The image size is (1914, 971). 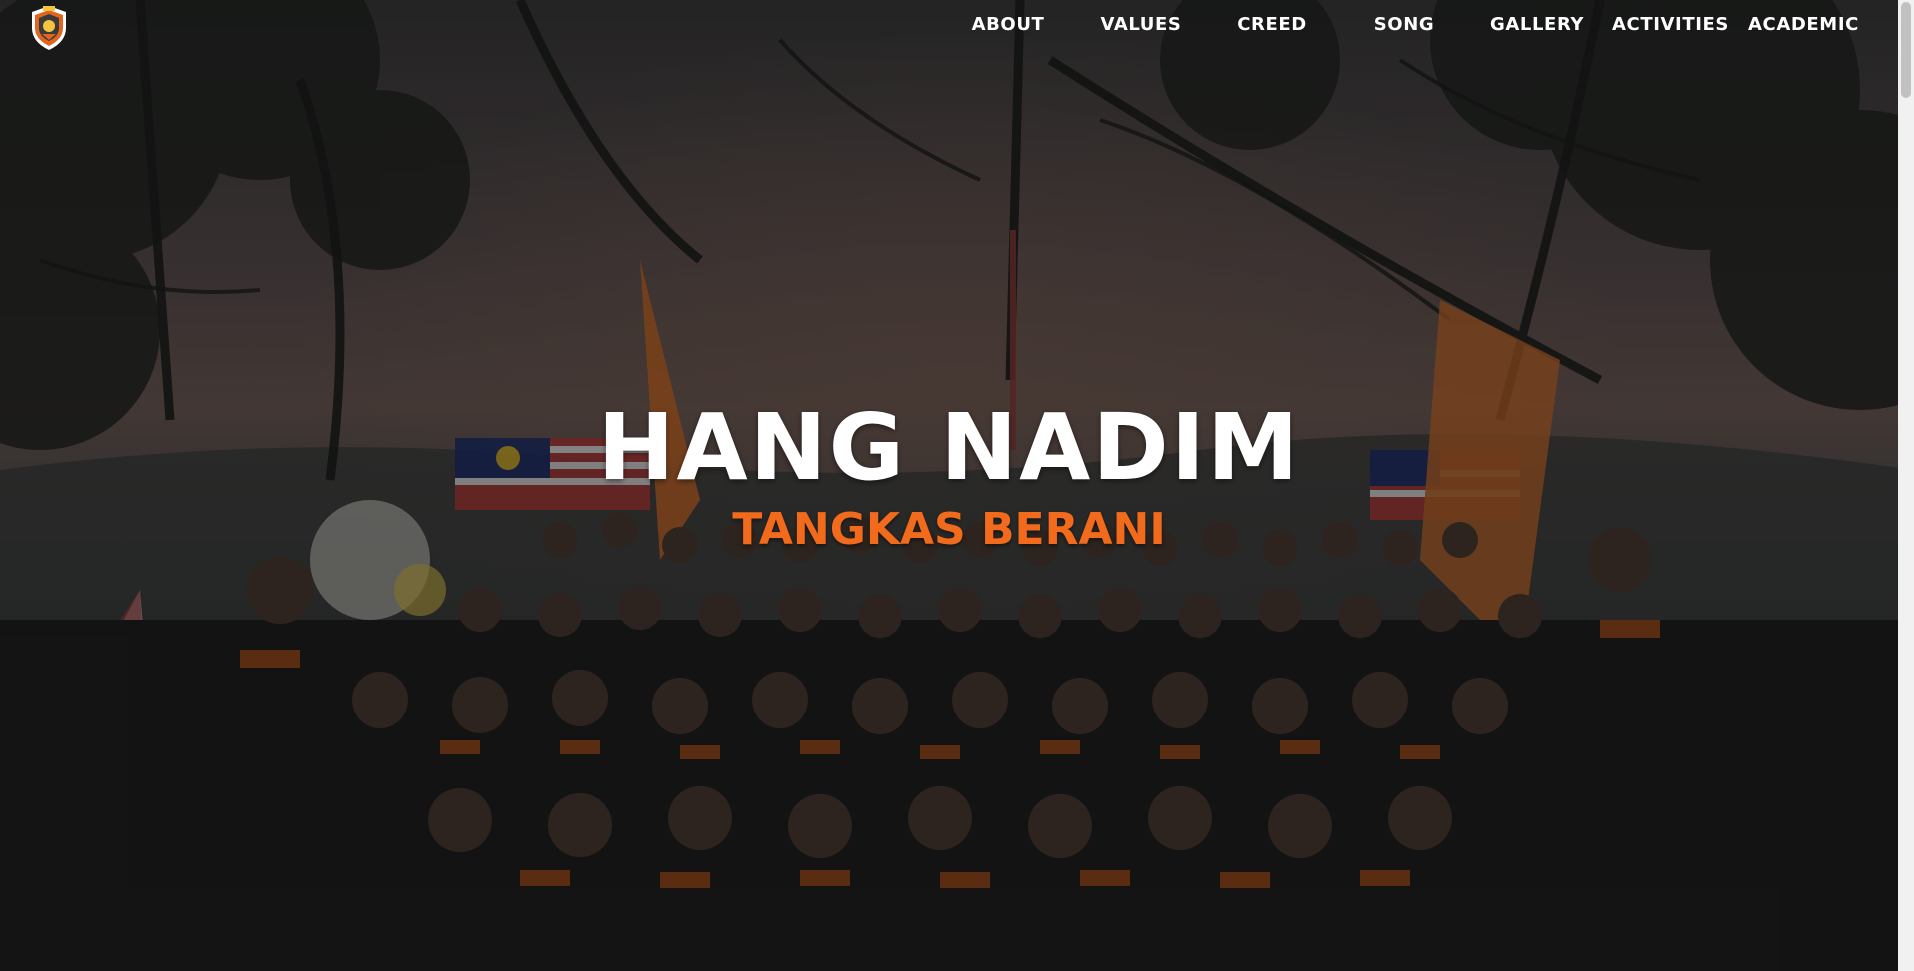 What do you see at coordinates (1906, 485) in the screenshot?
I see `vertical-scrollbar` at bounding box center [1906, 485].